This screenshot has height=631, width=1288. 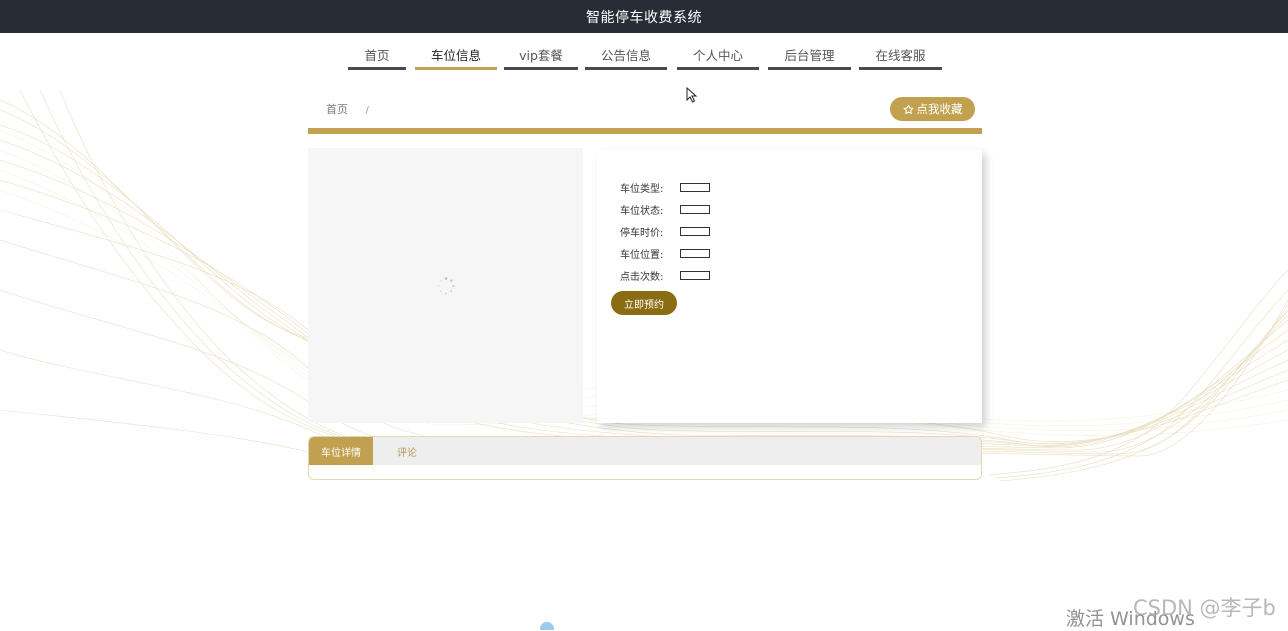 What do you see at coordinates (341, 451) in the screenshot?
I see `tab-parking-details: 车位详情` at bounding box center [341, 451].